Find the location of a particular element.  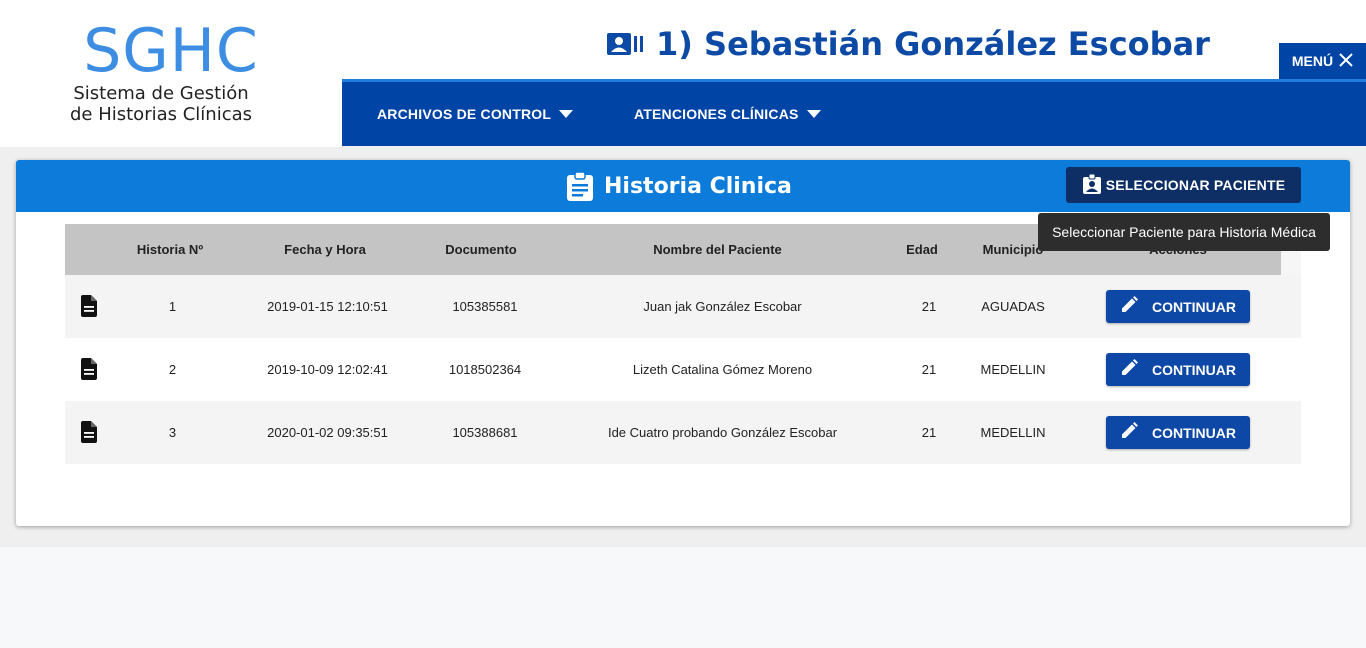

card-title-text: Historia Clinica is located at coordinates (698, 186).